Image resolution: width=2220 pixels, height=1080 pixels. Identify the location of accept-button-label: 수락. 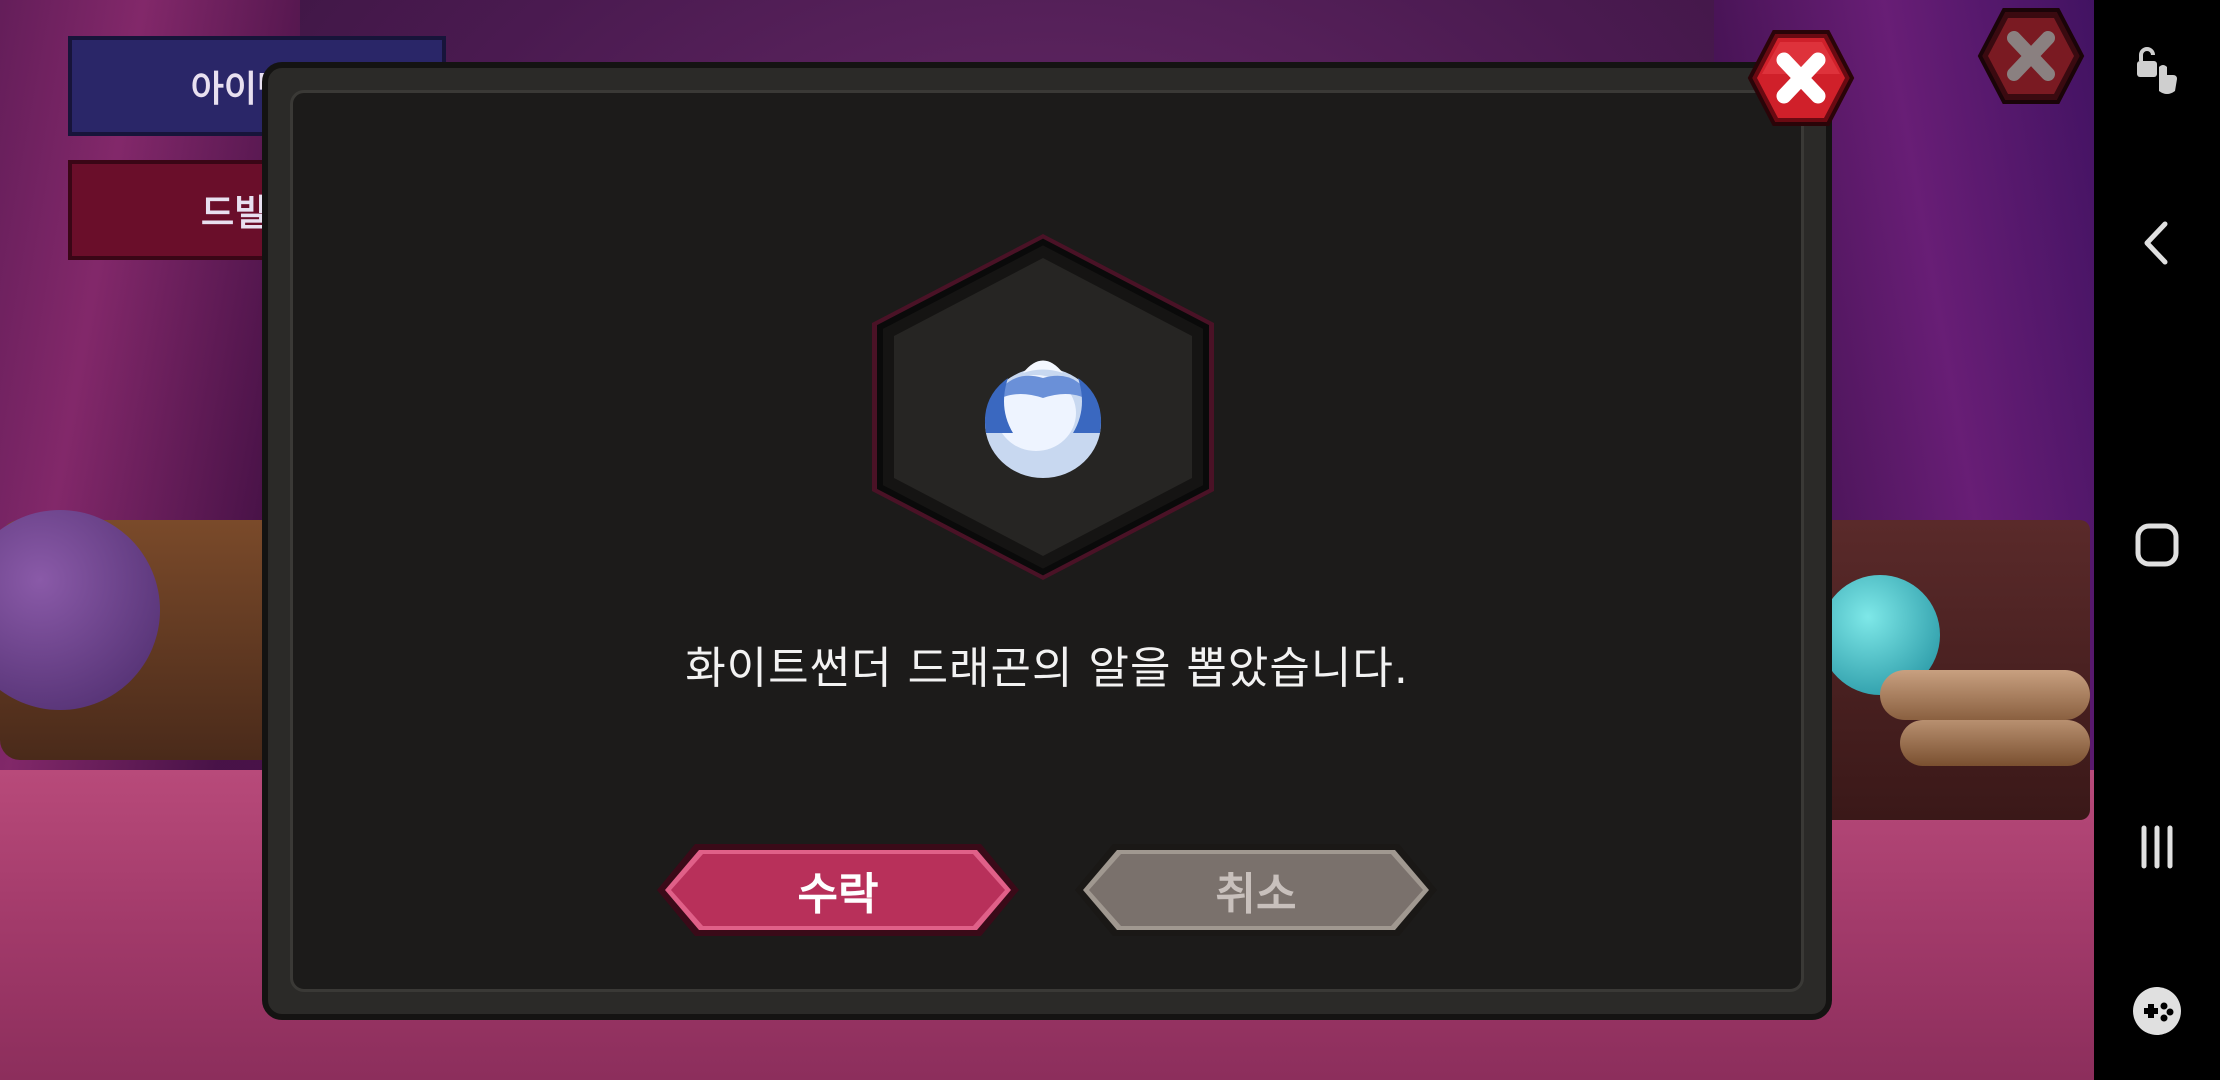
(838, 894).